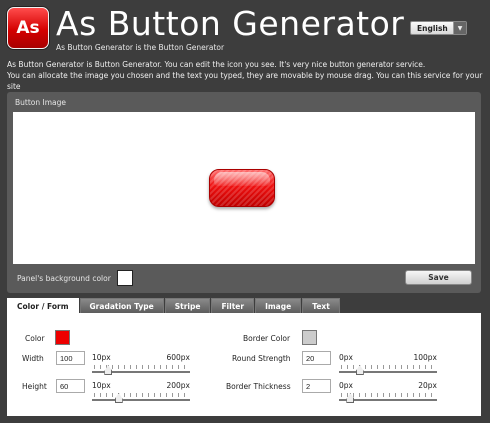 The image size is (490, 423). What do you see at coordinates (40, 102) in the screenshot?
I see `panel-label: Button Image` at bounding box center [40, 102].